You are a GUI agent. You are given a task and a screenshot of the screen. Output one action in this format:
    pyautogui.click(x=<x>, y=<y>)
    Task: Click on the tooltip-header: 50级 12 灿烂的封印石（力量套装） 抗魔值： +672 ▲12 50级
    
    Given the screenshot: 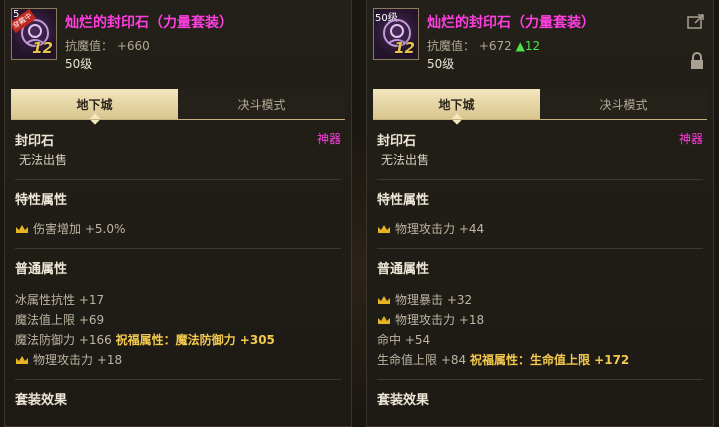 What is the action you would take?
    pyautogui.click(x=540, y=40)
    